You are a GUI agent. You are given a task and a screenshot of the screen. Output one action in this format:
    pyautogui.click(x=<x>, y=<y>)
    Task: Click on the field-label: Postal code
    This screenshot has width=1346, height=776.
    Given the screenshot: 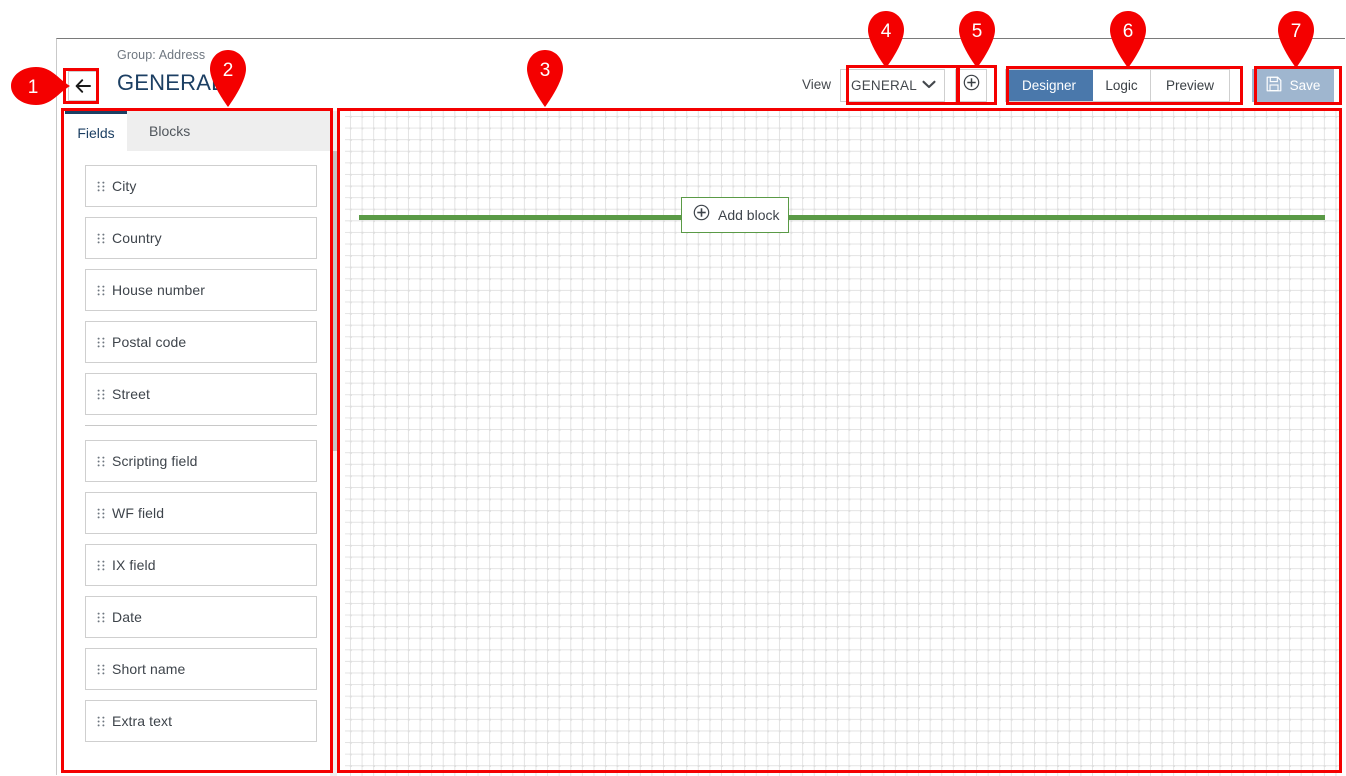 What is the action you would take?
    pyautogui.click(x=149, y=342)
    